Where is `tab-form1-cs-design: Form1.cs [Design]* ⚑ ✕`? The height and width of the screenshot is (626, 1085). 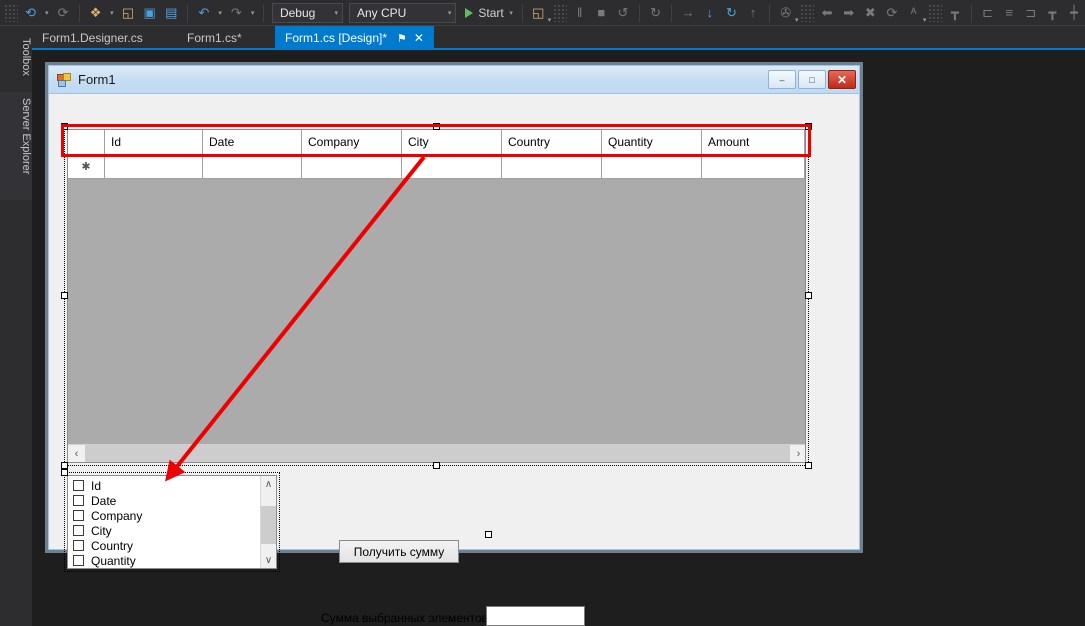 tab-form1-cs-design: Form1.cs [Design]* ⚑ ✕ is located at coordinates (354, 38).